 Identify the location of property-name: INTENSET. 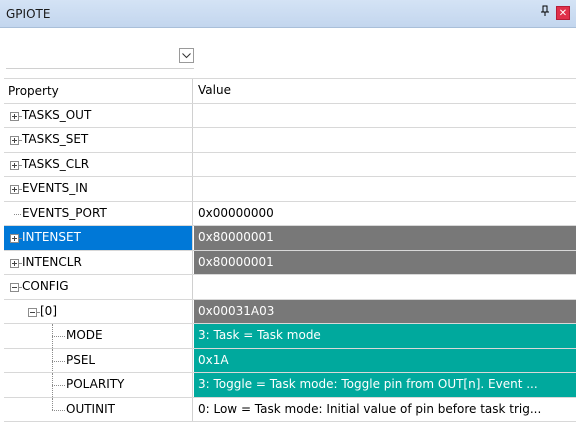
(51, 237).